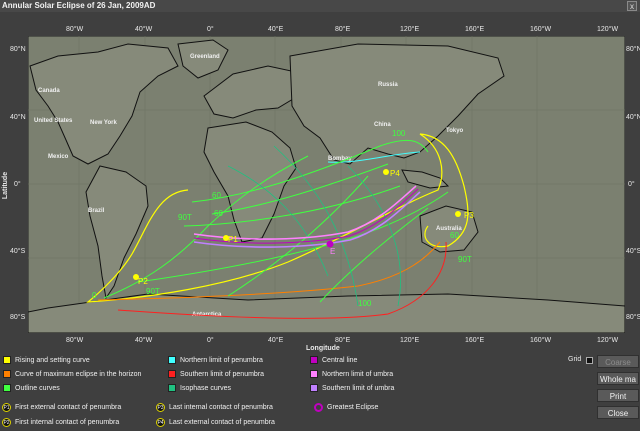 This screenshot has height=431, width=640. Describe the element at coordinates (618, 395) in the screenshot. I see `print-button: Print` at that location.